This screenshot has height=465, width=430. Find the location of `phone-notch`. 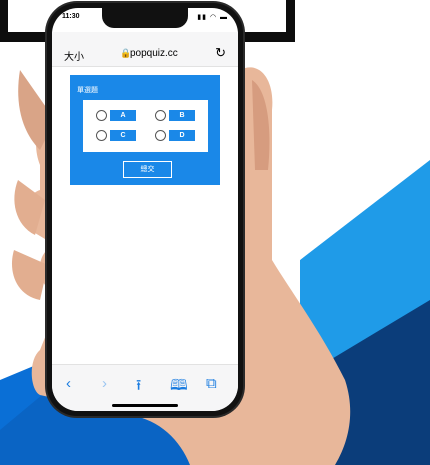

phone-notch is located at coordinates (145, 18).